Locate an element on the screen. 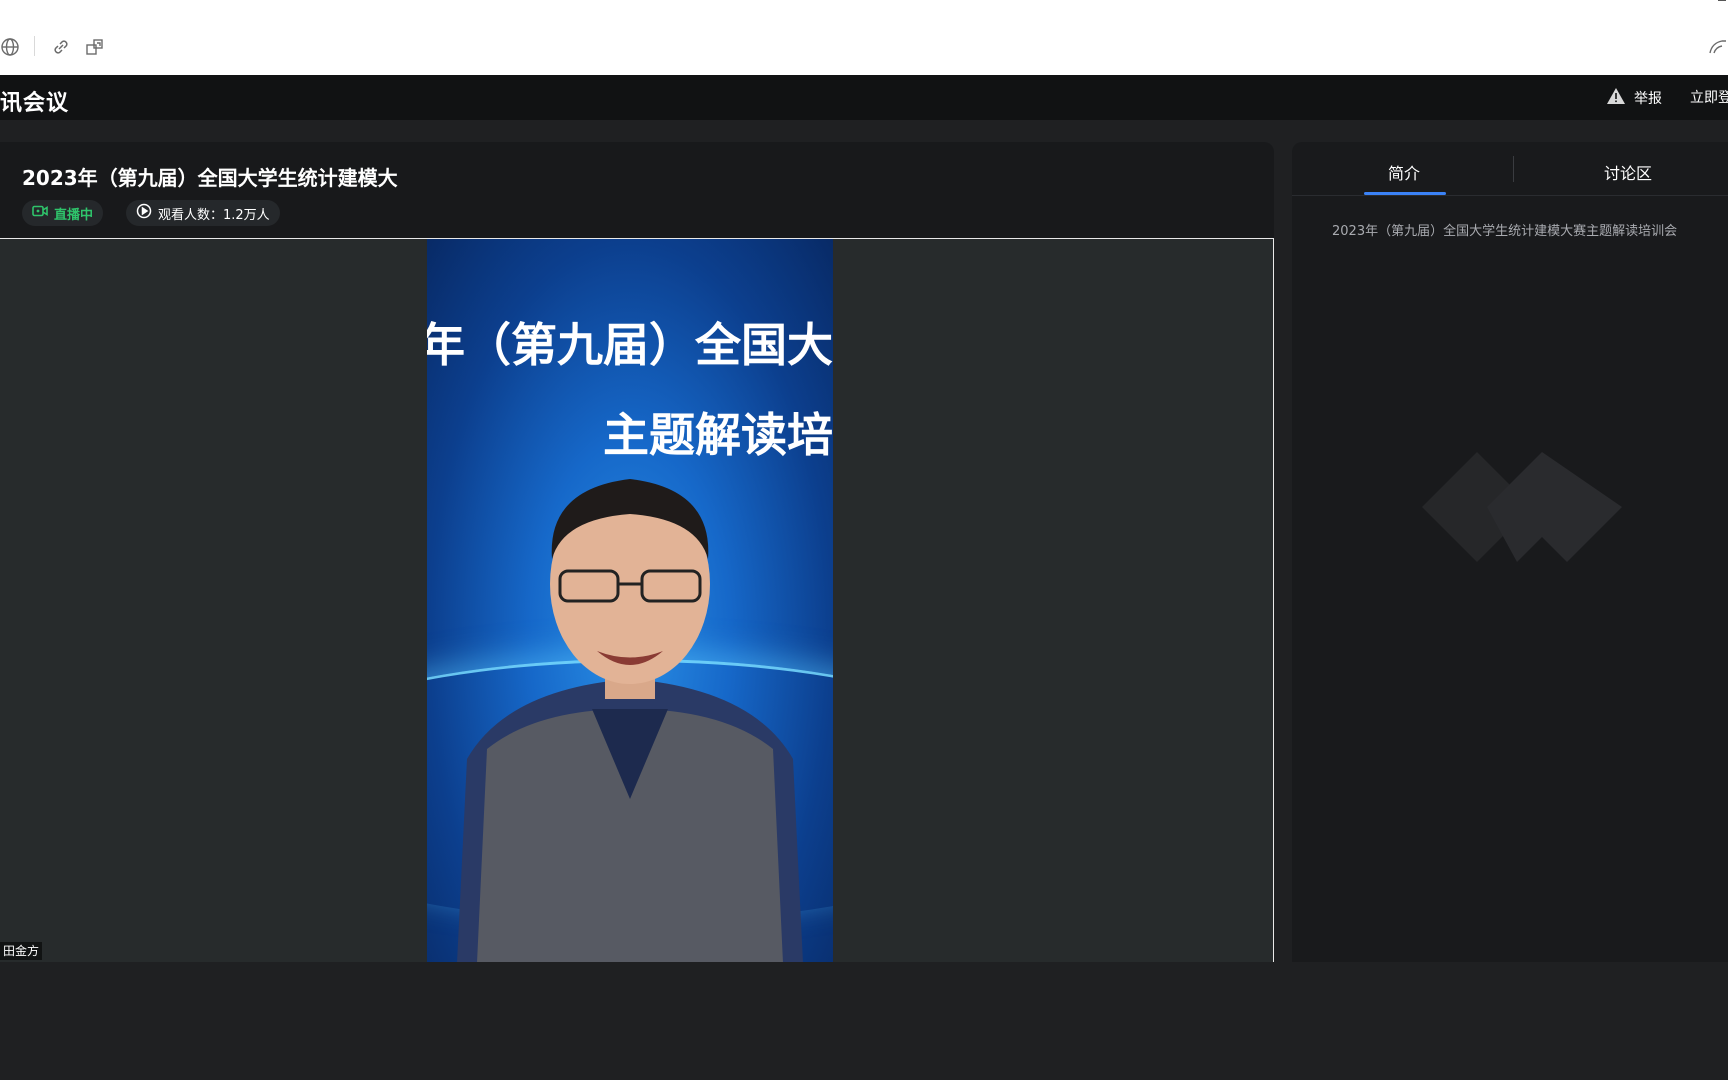 The width and height of the screenshot is (1728, 1080). speaker-figure is located at coordinates (630, 721).